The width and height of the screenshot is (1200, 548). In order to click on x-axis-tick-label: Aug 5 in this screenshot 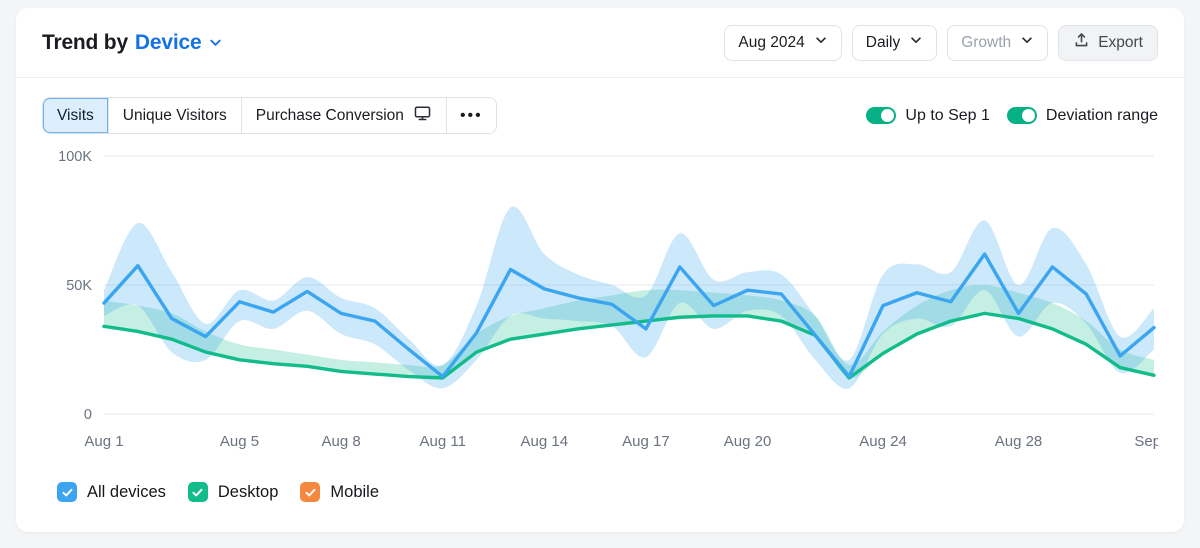, I will do `click(239, 441)`.